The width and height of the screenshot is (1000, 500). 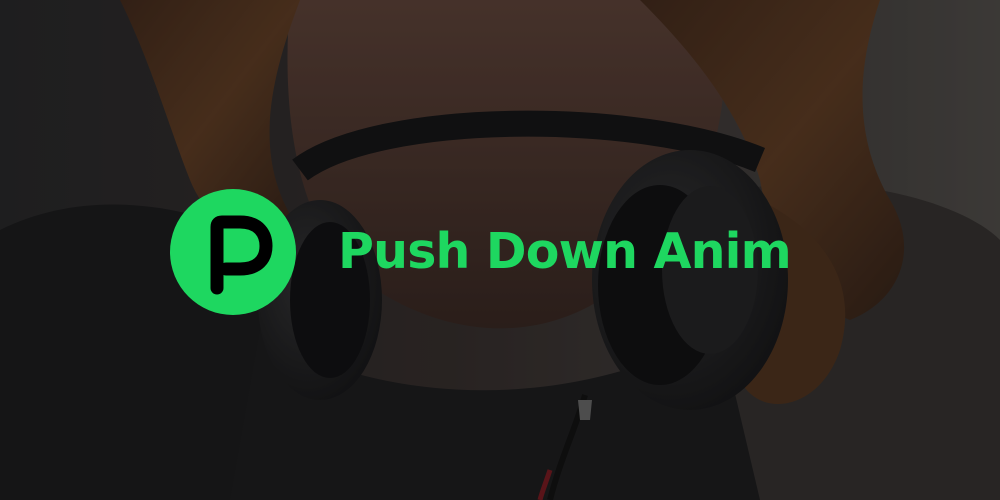 What do you see at coordinates (565, 251) in the screenshot?
I see `page-title: Push Down Anim` at bounding box center [565, 251].